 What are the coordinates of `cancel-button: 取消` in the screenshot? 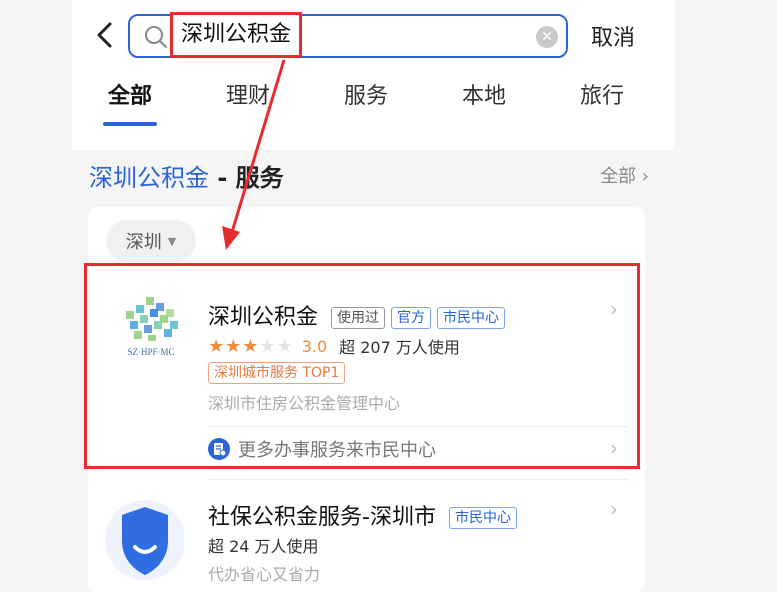 It's located at (613, 36).